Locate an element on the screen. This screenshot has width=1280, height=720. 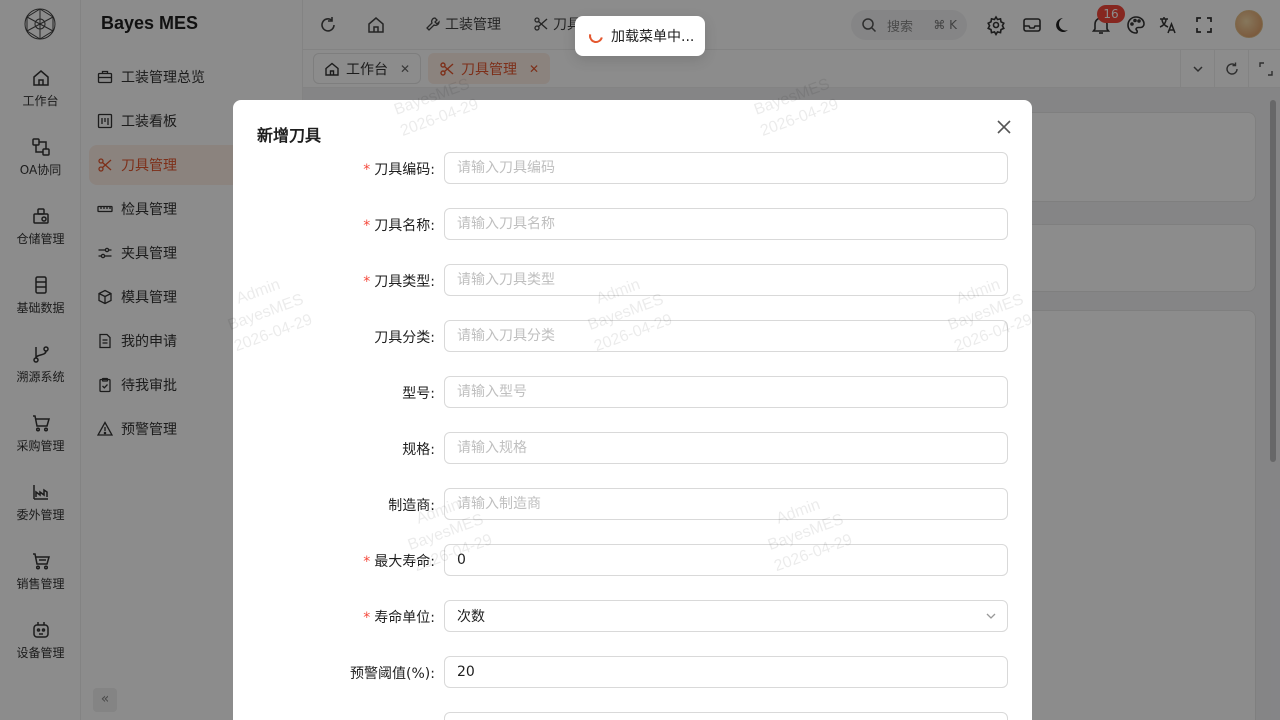
loading-spinner-icon is located at coordinates (596, 36).